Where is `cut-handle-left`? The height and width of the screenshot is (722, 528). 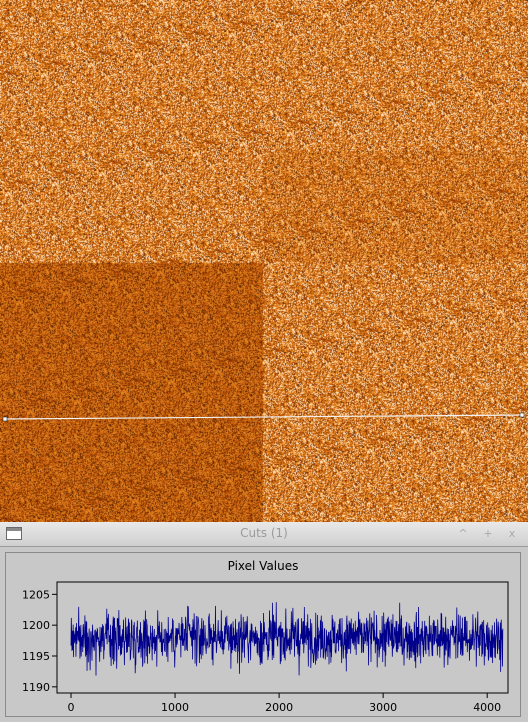
cut-handle-left is located at coordinates (5, 419).